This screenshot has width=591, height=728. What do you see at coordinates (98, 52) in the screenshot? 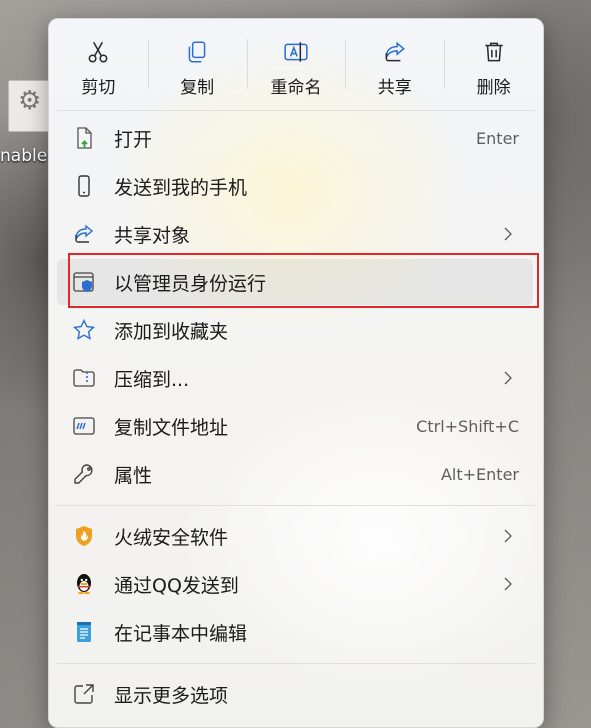
I see `scissors-icon` at bounding box center [98, 52].